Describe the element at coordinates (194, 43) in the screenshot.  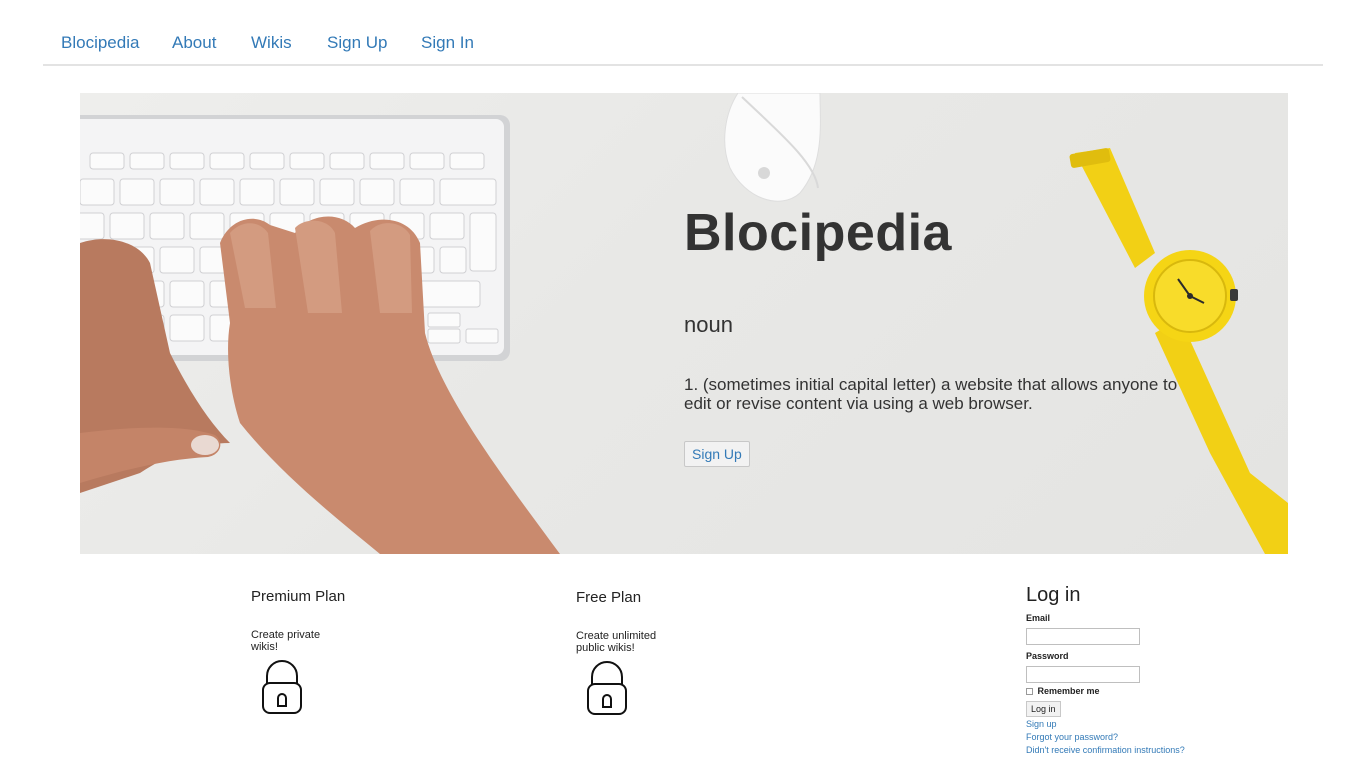
I see `nav-about-link: About` at that location.